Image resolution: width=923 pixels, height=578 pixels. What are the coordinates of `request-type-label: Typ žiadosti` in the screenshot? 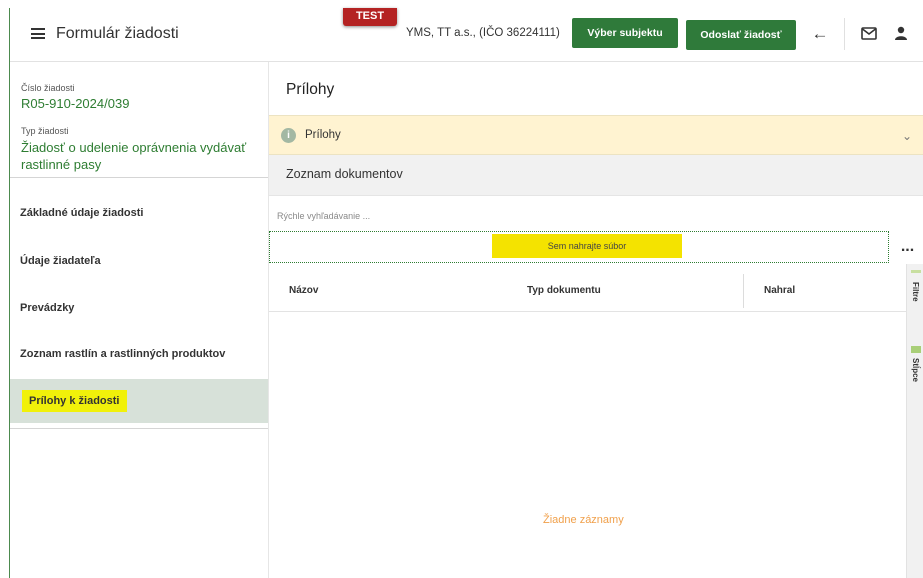 It's located at (45, 131).